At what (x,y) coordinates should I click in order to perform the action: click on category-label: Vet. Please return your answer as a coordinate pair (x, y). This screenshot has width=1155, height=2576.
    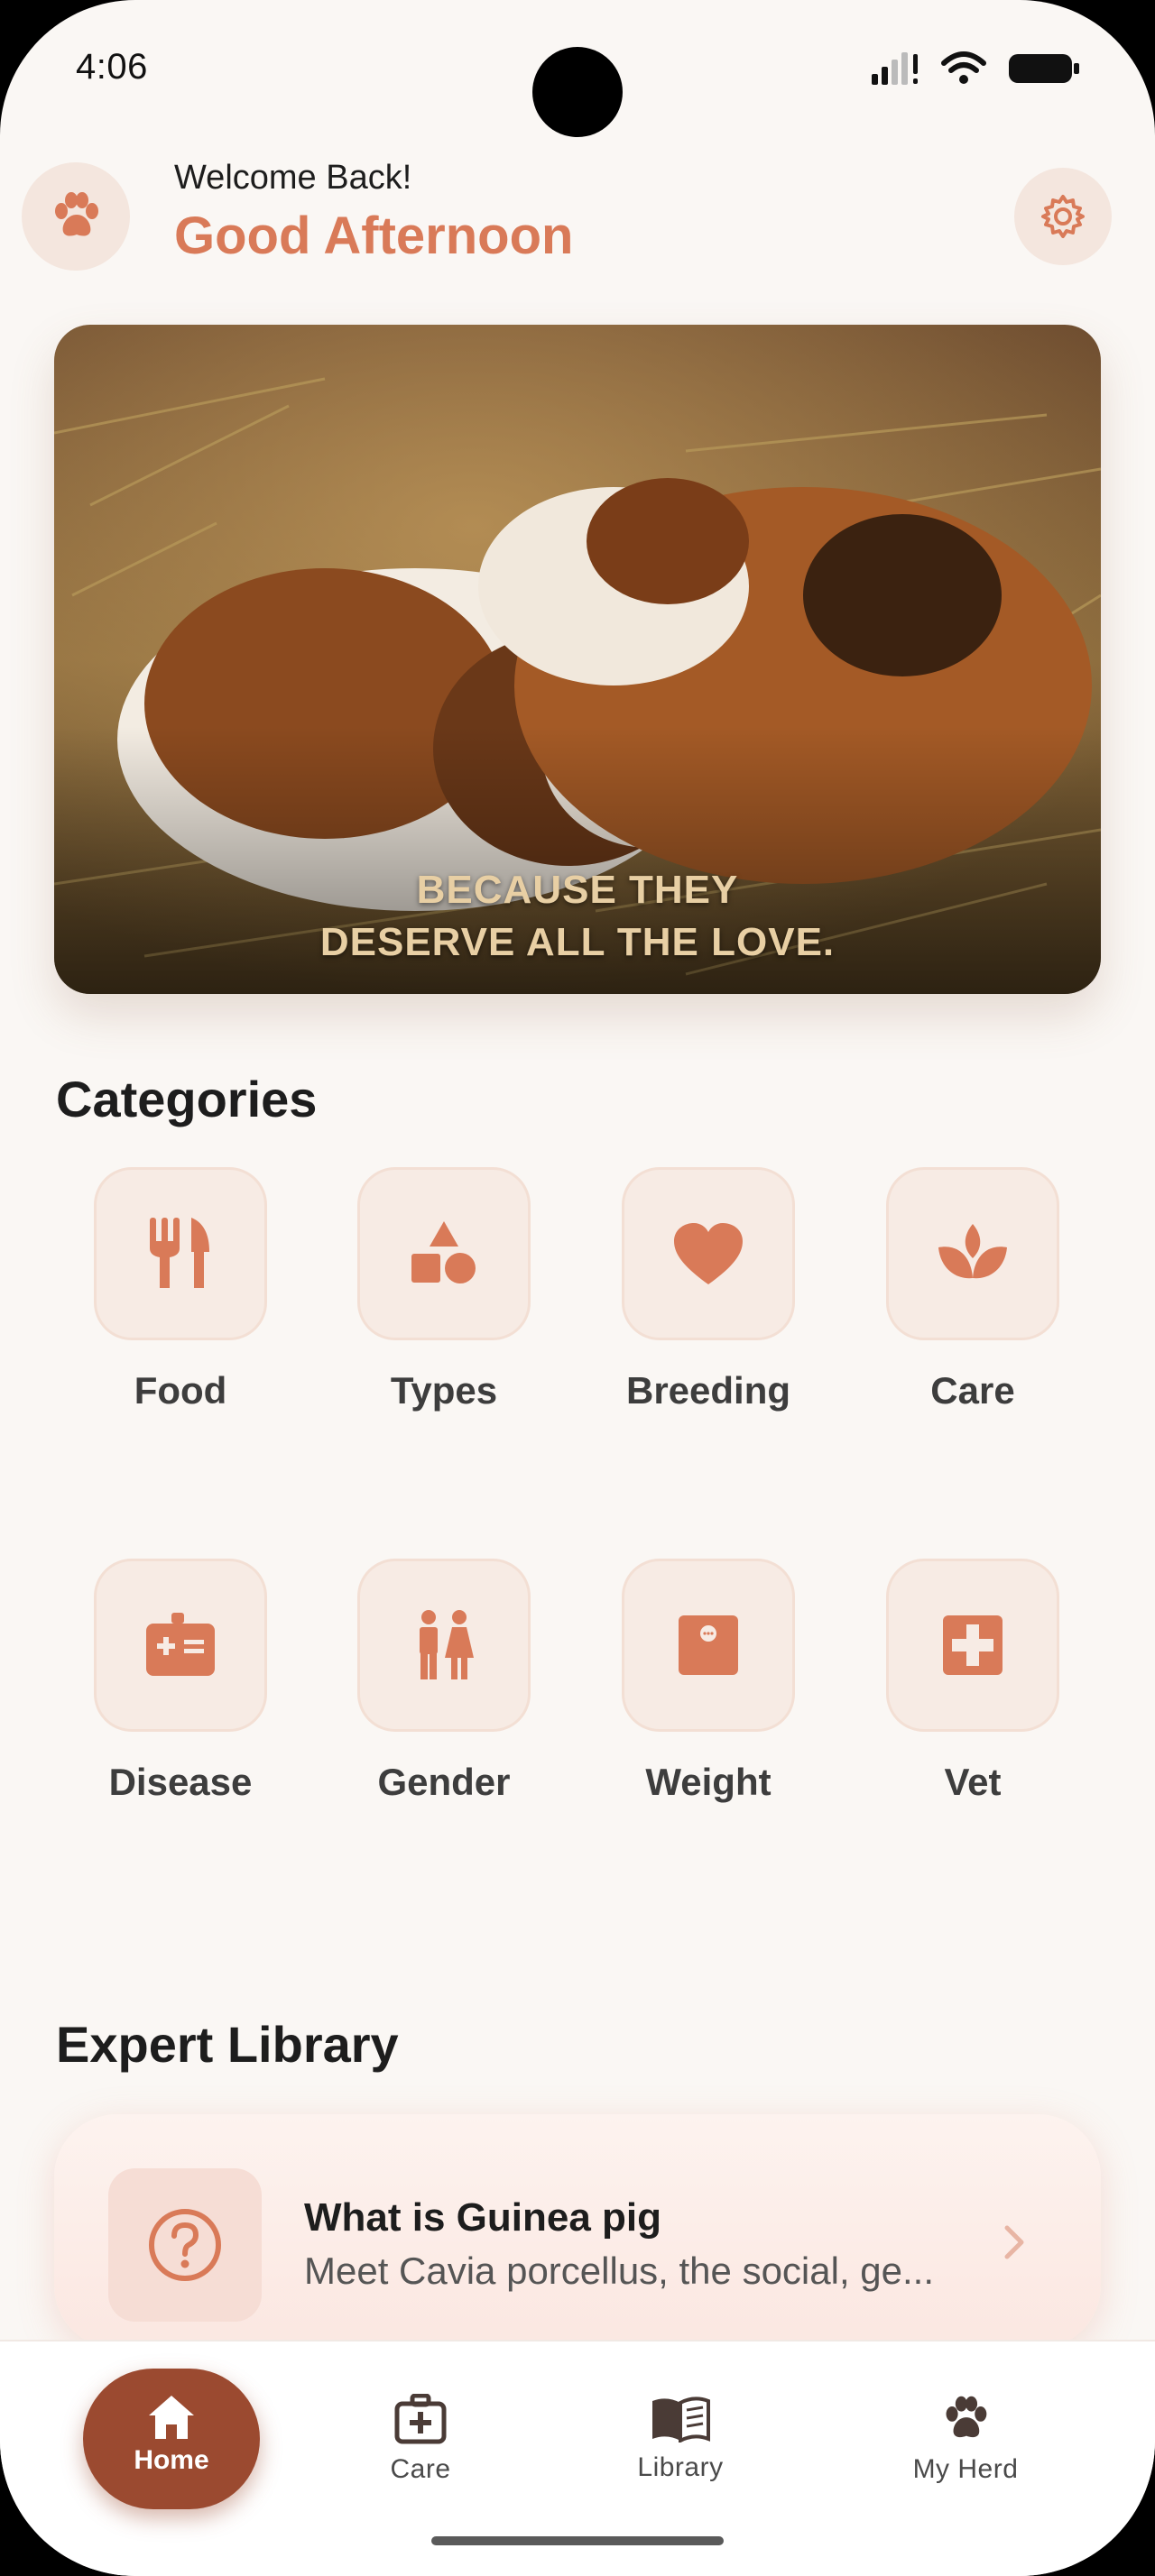
    Looking at the image, I should click on (973, 1782).